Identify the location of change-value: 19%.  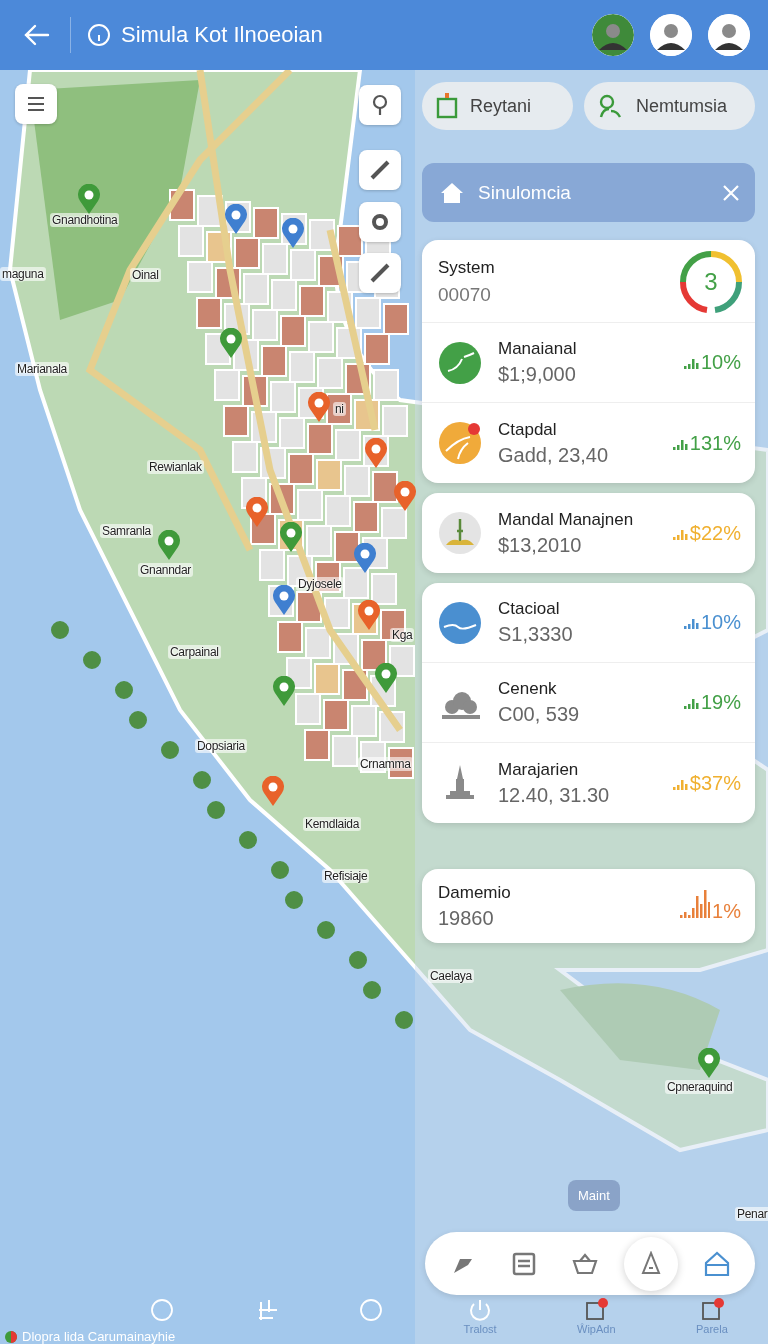
(720, 702).